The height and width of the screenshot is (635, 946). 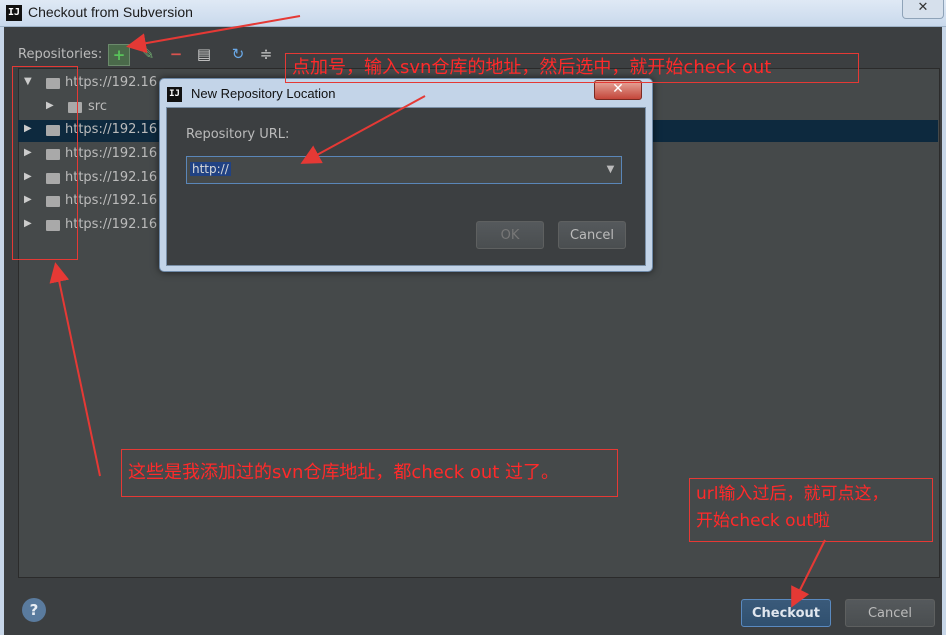 I want to click on arrow-to-url-input, so click(x=363, y=129).